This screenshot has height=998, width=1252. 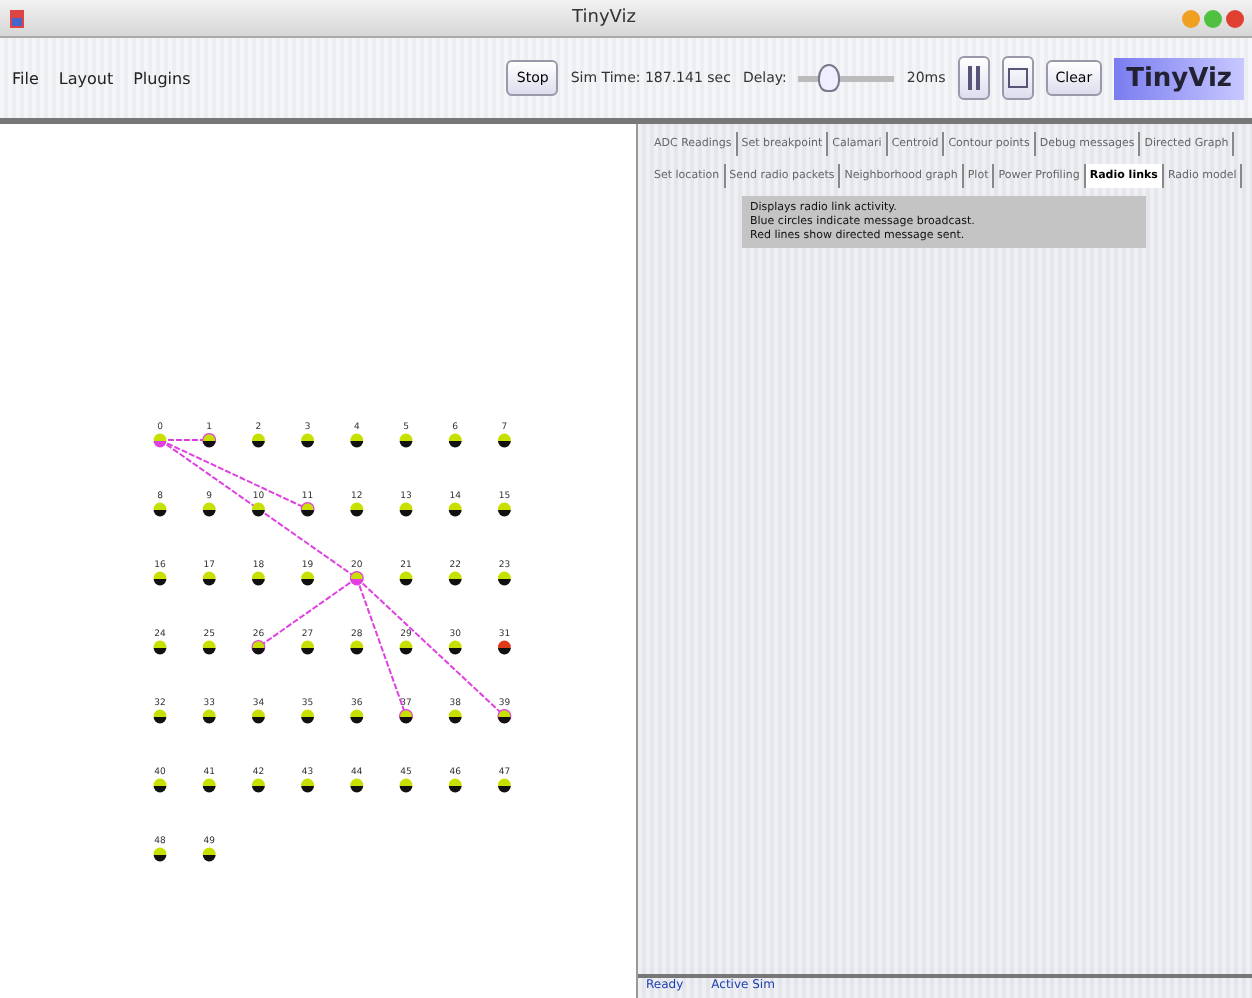 I want to click on pause-button, so click(x=973, y=78).